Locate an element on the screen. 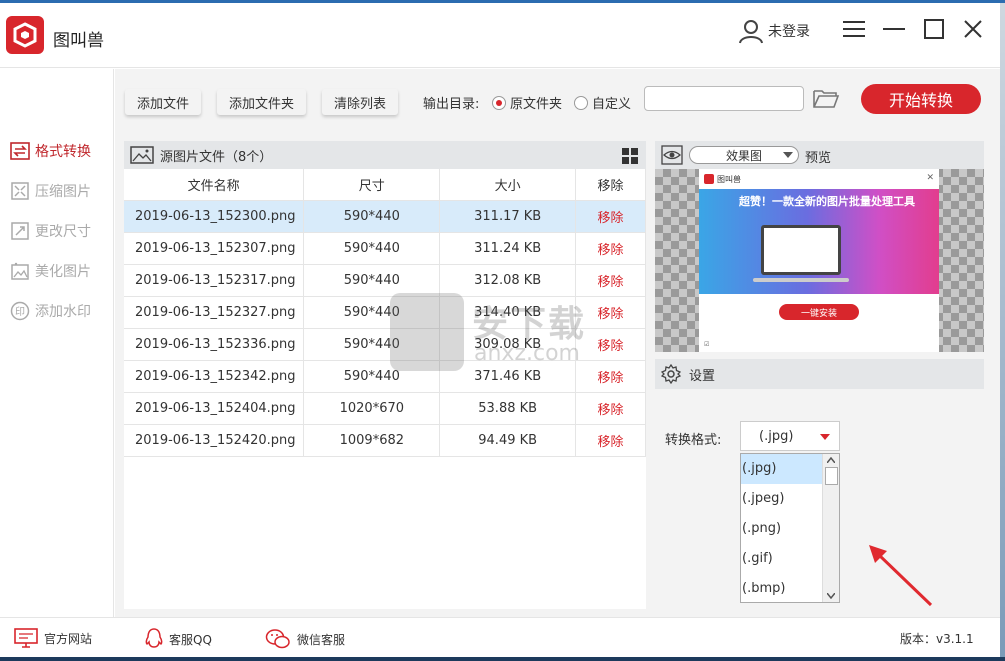  wechat-icon is located at coordinates (278, 639).